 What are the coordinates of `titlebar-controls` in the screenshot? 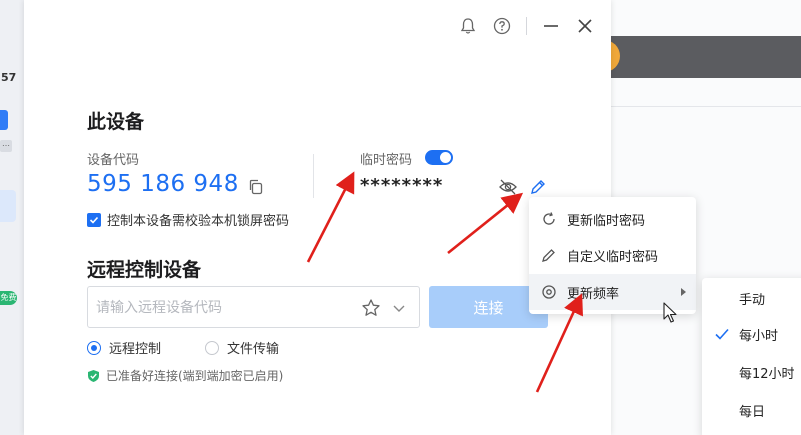 It's located at (526, 26).